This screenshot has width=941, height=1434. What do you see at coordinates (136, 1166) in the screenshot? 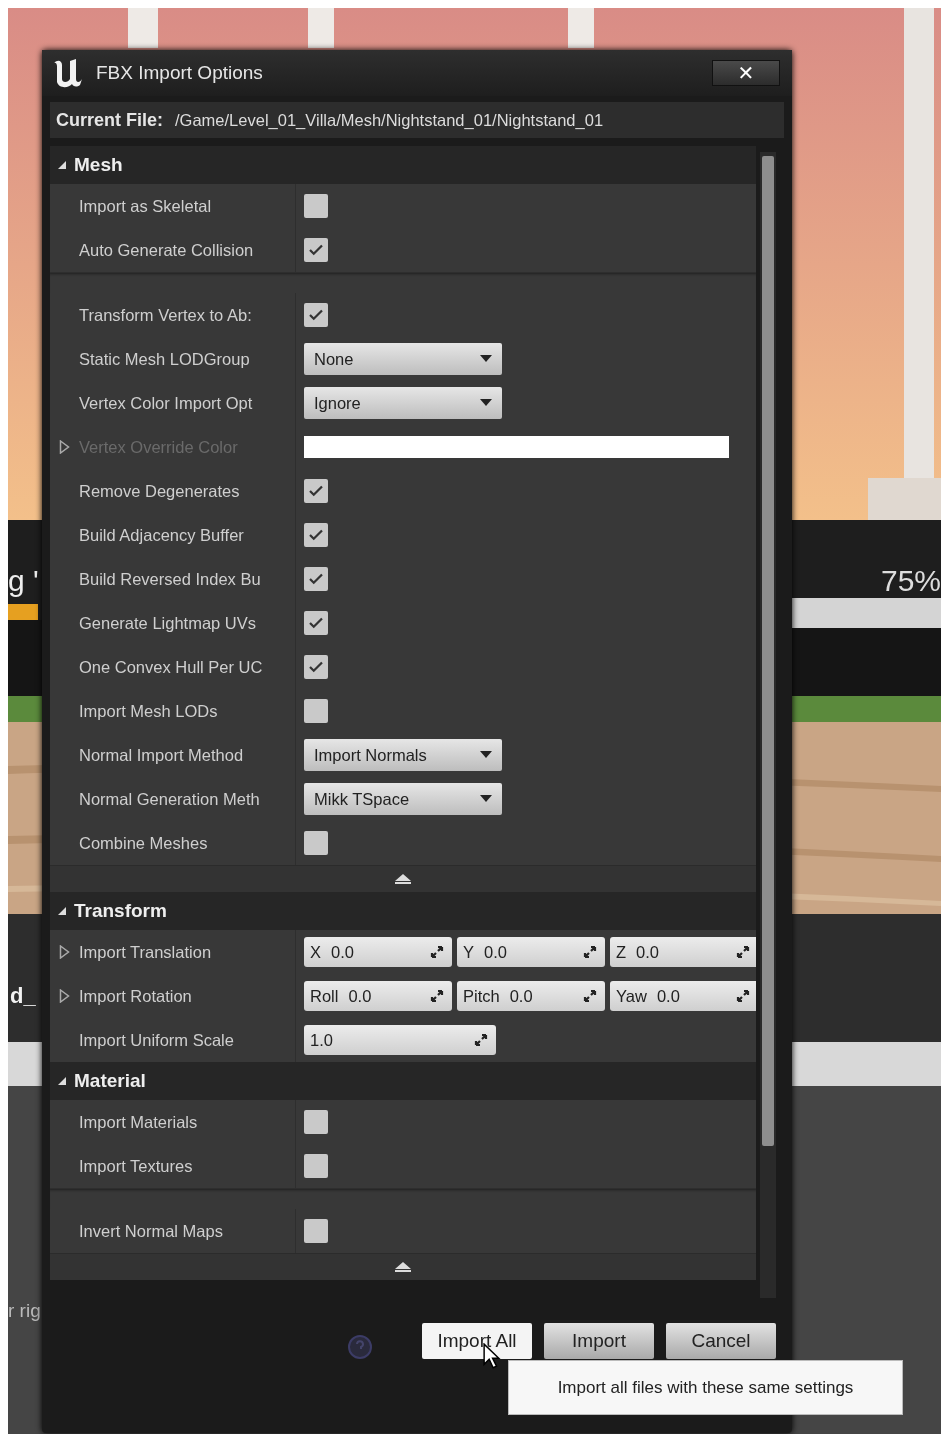
I see `property-label: Import Textures` at bounding box center [136, 1166].